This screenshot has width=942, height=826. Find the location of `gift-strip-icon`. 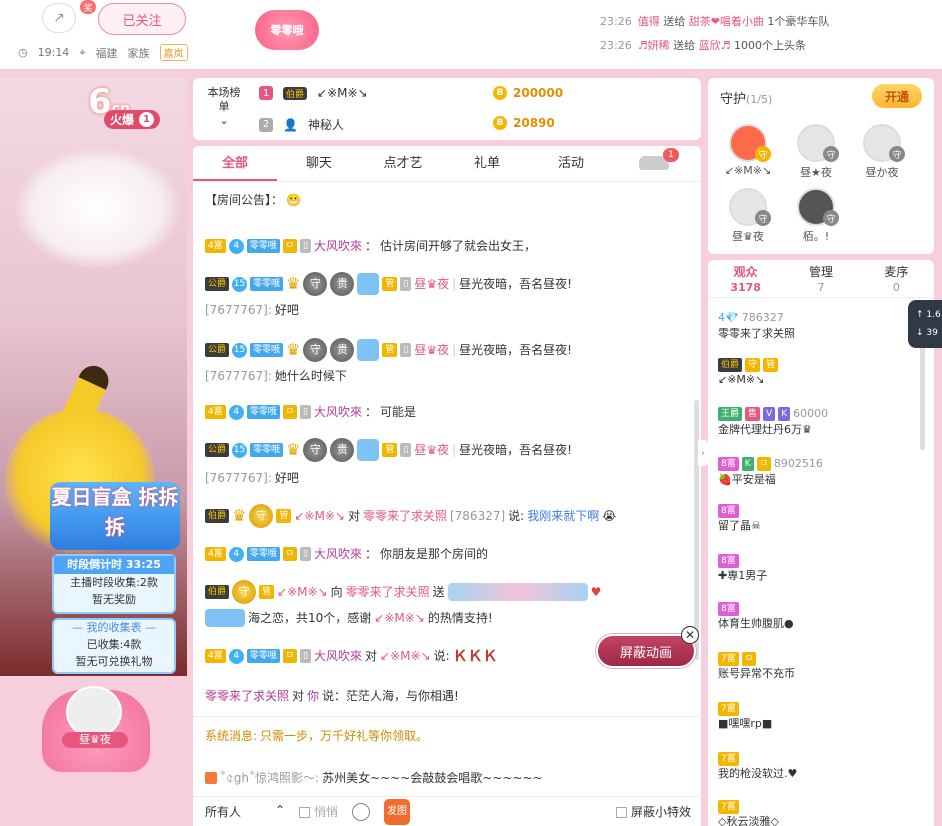

gift-strip-icon is located at coordinates (517, 592).